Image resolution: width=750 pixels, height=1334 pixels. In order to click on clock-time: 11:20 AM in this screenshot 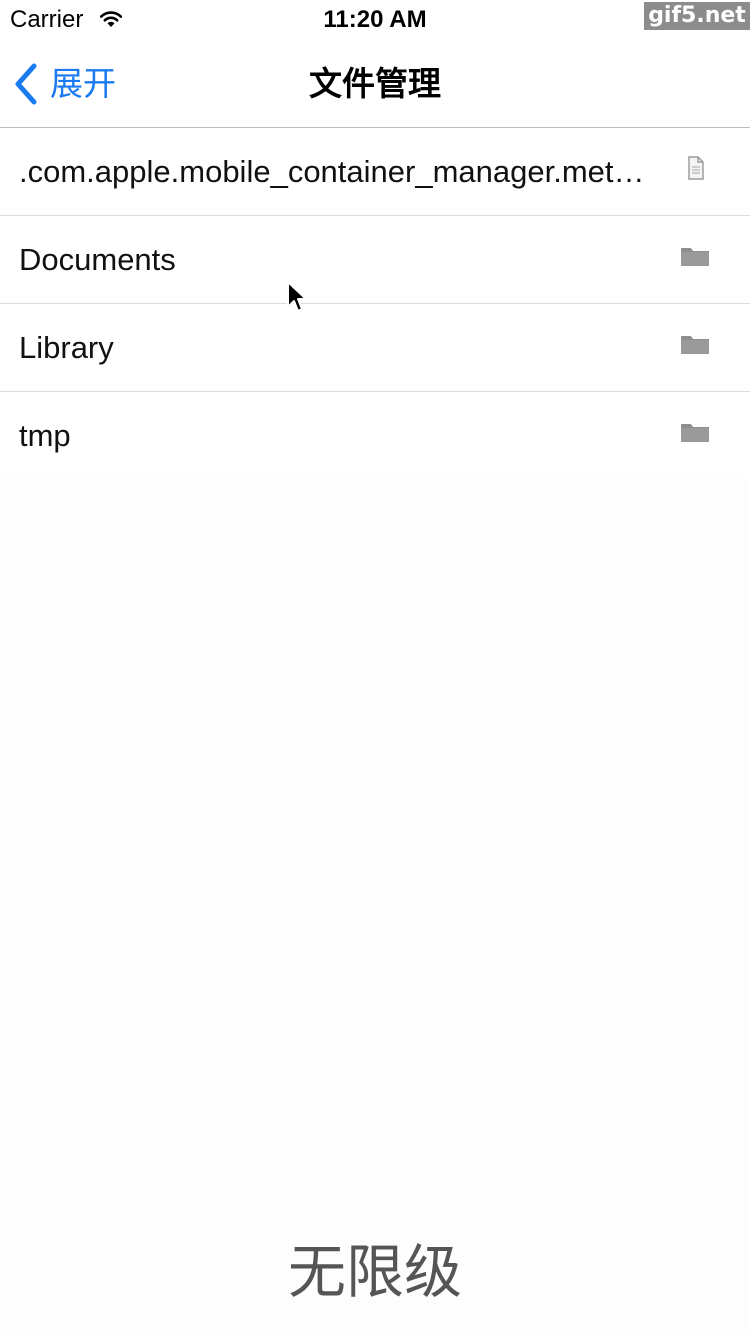, I will do `click(375, 19)`.